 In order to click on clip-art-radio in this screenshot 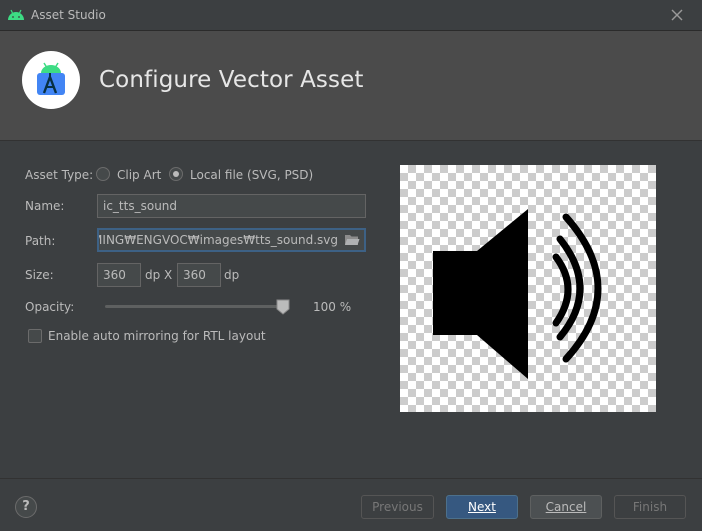, I will do `click(103, 174)`.